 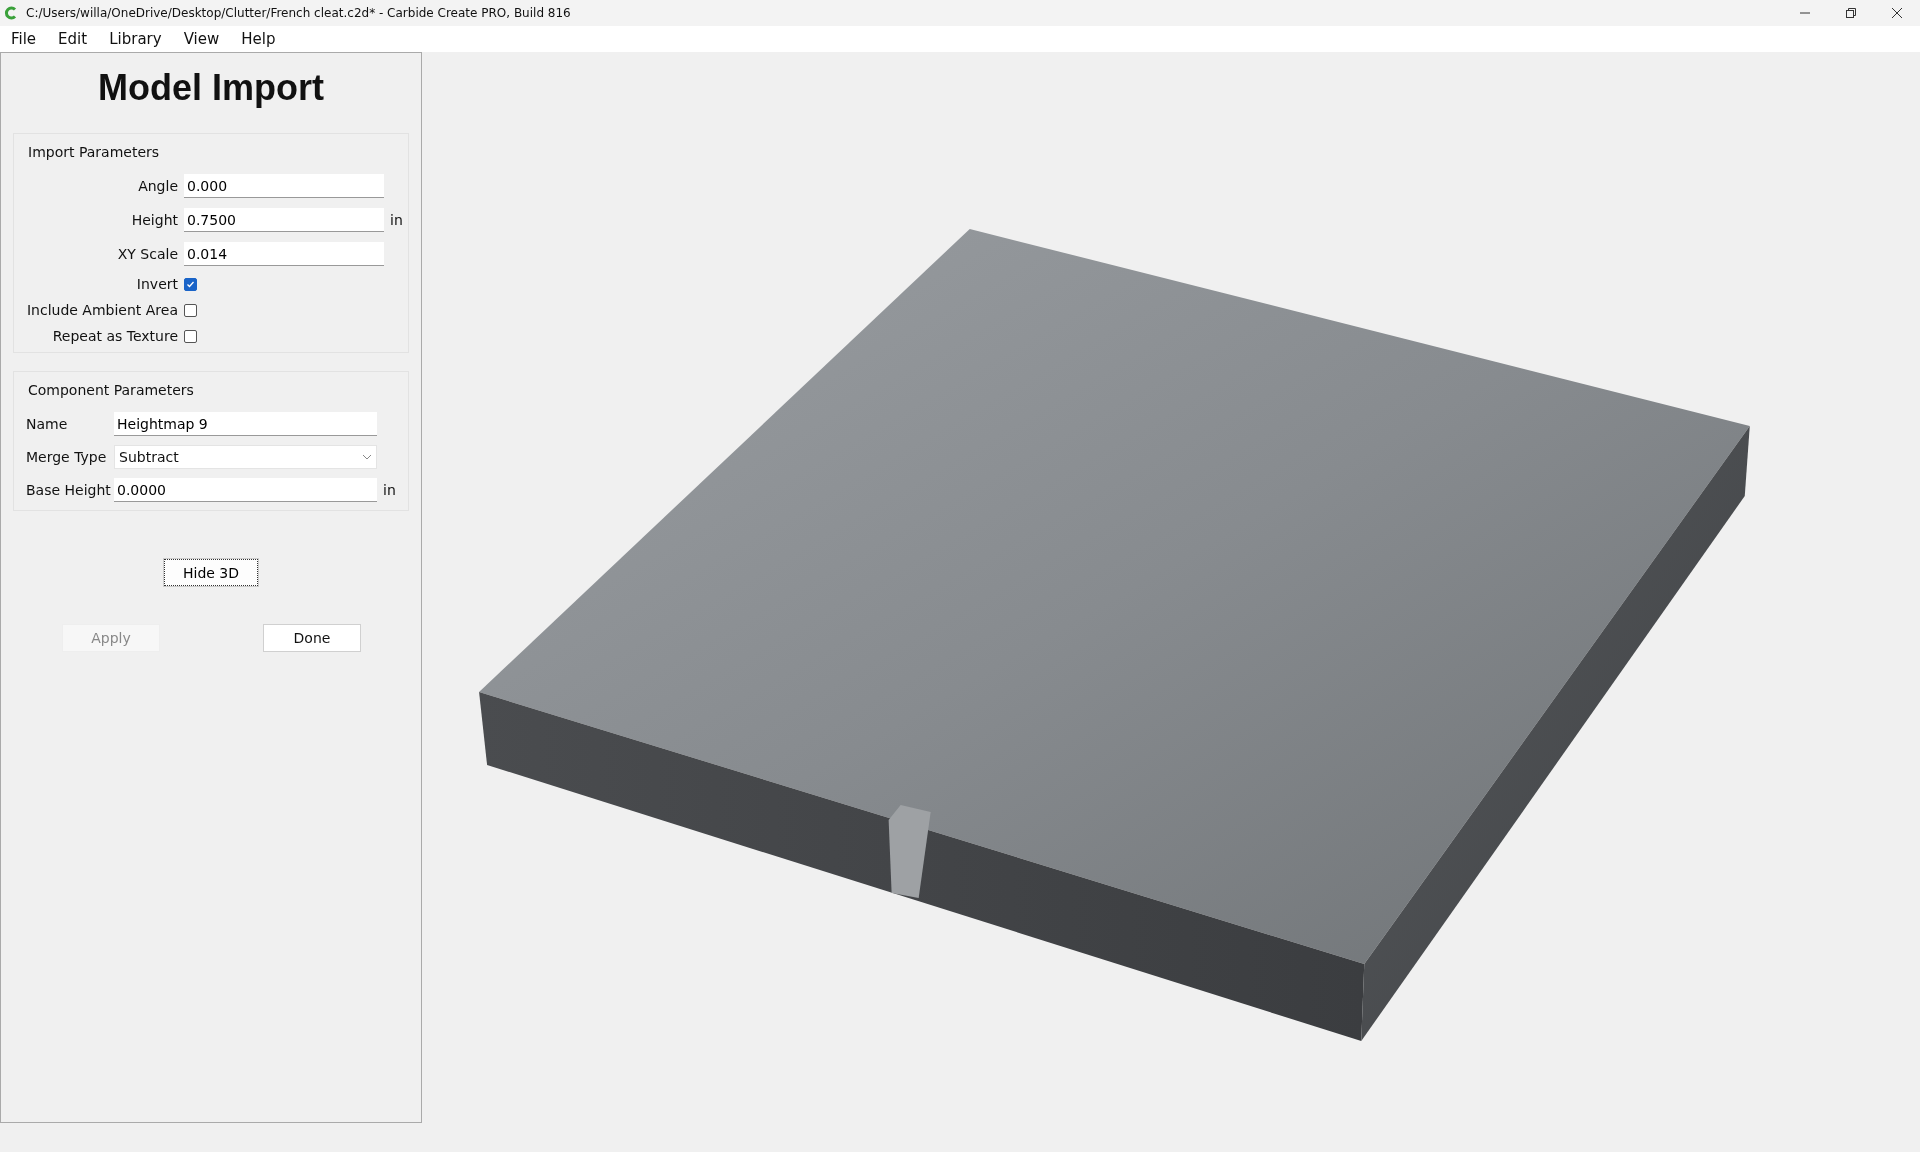 I want to click on field-label: Name, so click(x=47, y=424).